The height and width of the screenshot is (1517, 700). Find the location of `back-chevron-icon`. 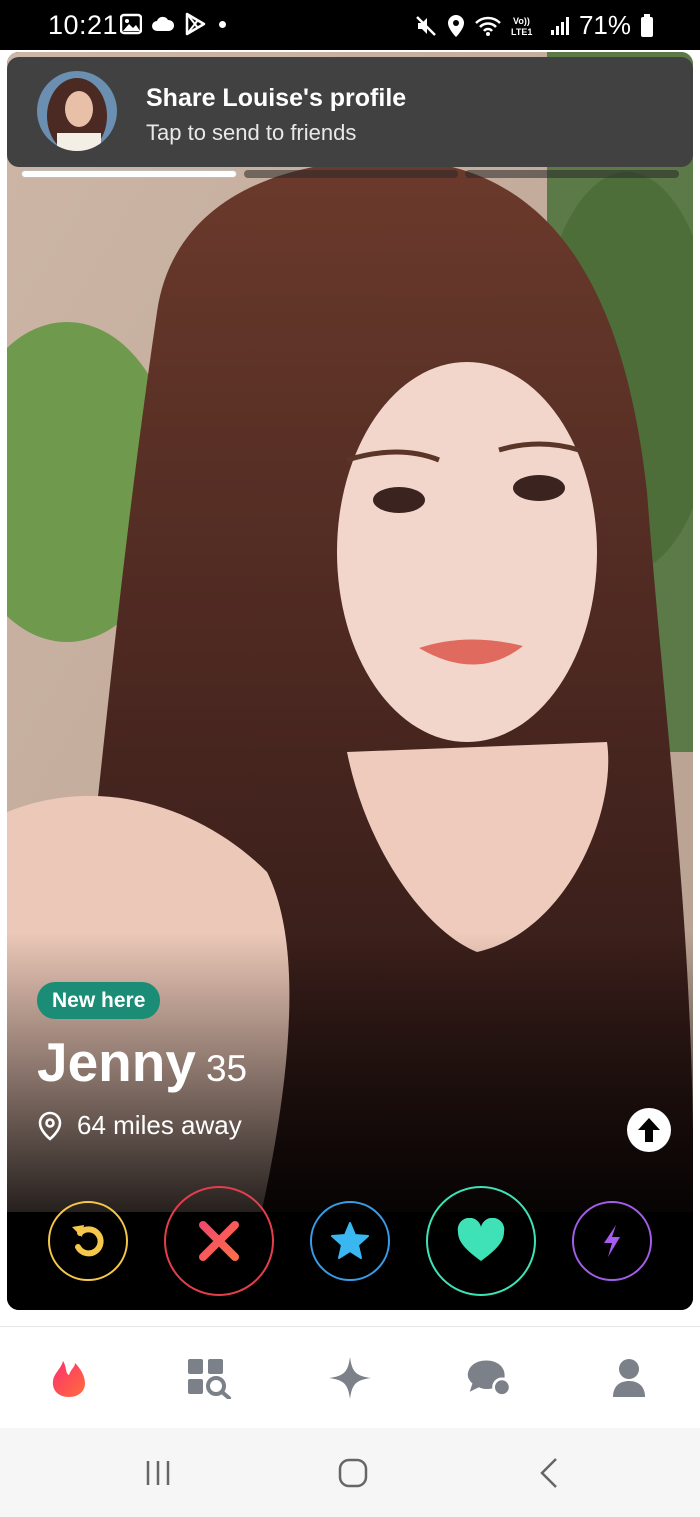

back-chevron-icon is located at coordinates (548, 1473).